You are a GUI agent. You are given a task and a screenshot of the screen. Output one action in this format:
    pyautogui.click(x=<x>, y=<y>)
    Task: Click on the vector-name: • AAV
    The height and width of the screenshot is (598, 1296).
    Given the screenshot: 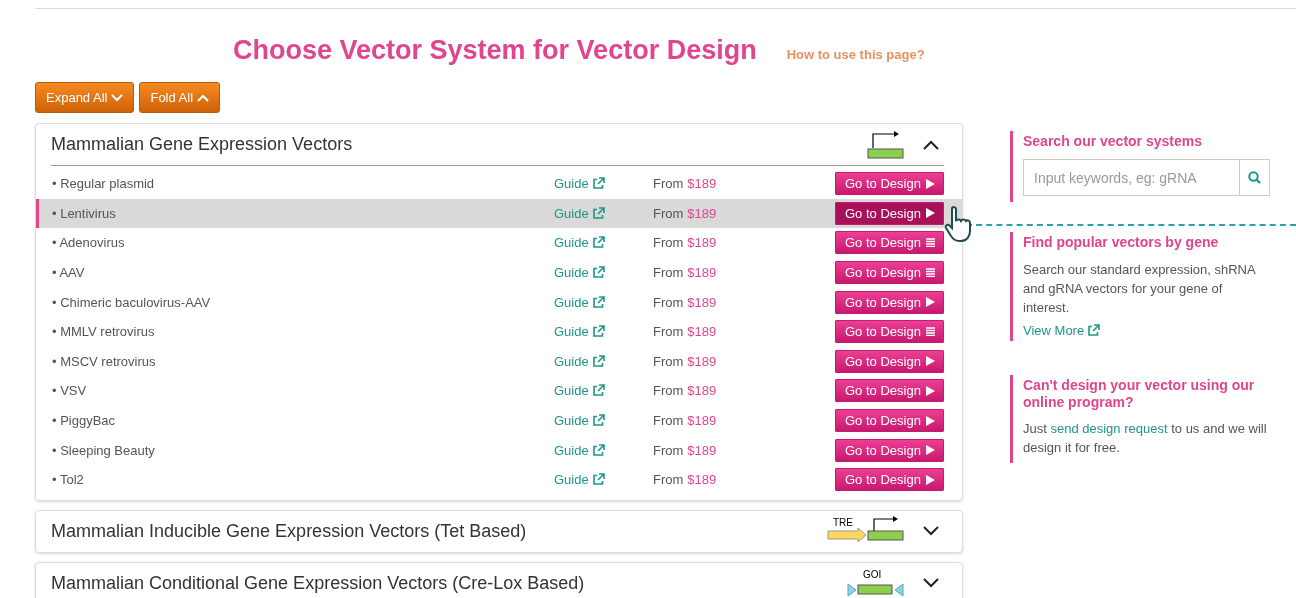 What is the action you would take?
    pyautogui.click(x=68, y=273)
    